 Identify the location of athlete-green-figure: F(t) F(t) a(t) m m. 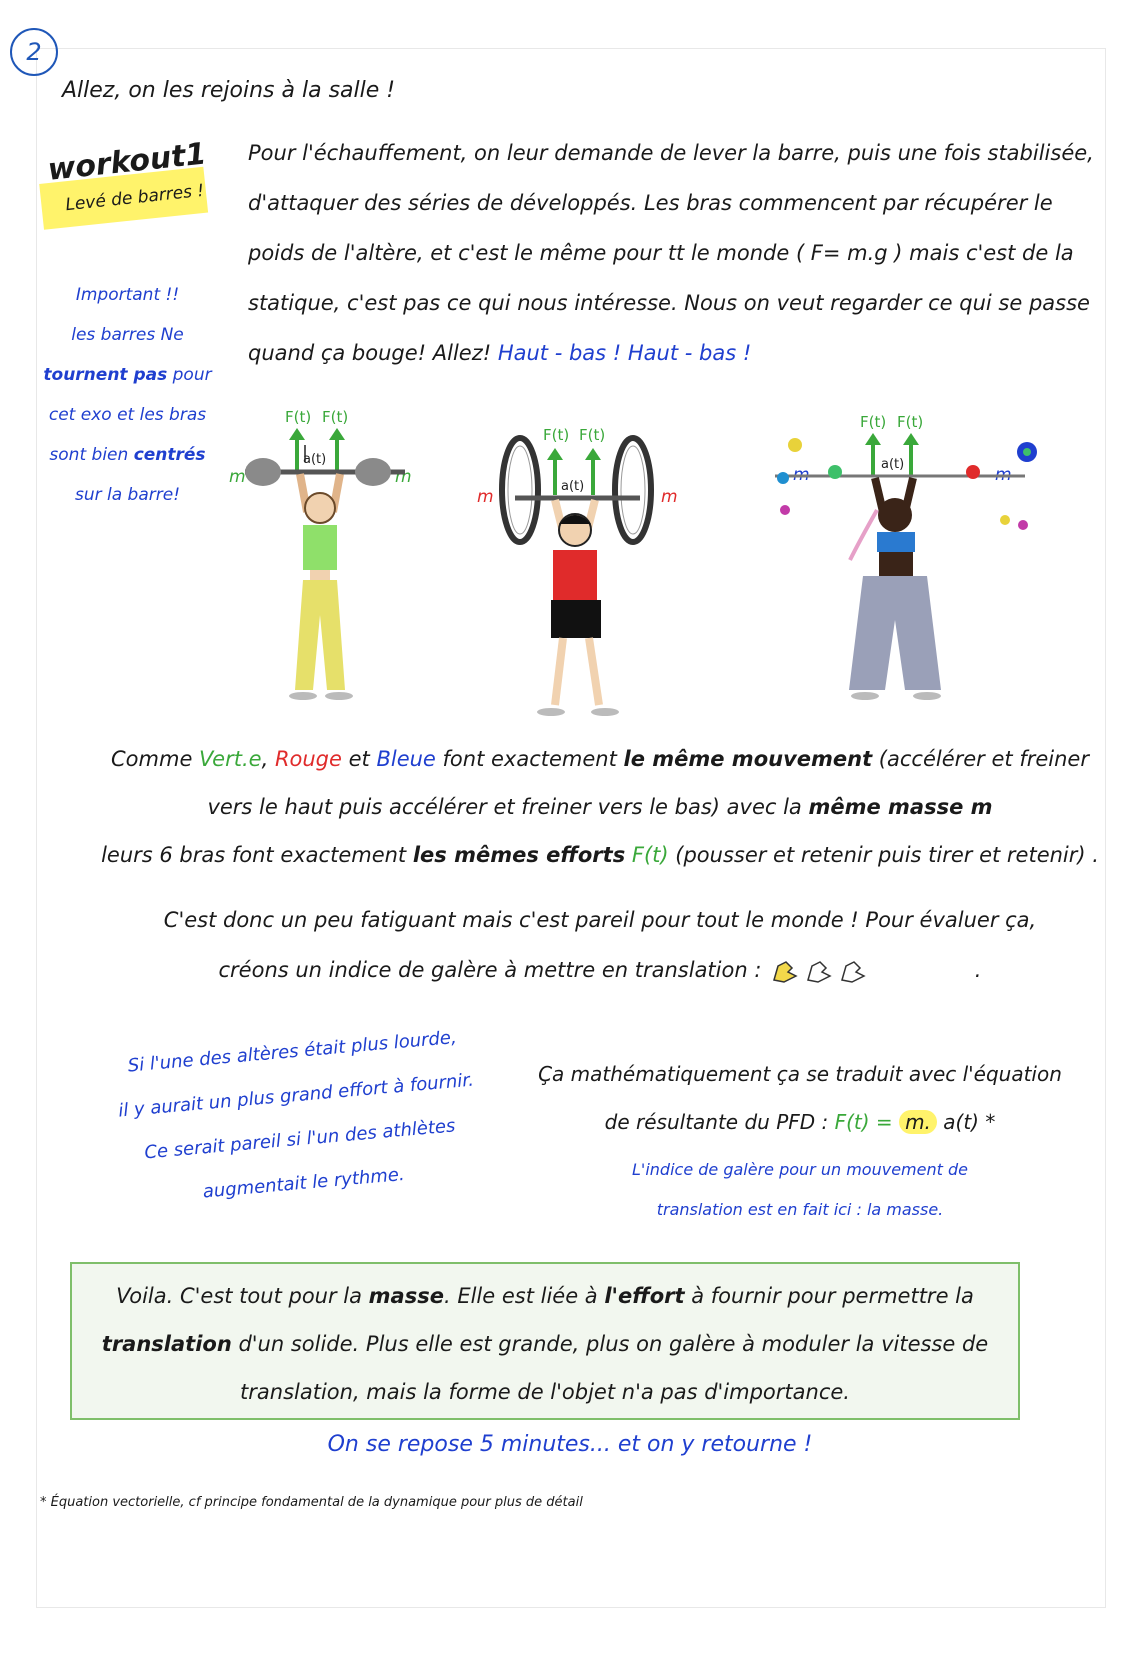
(320, 554).